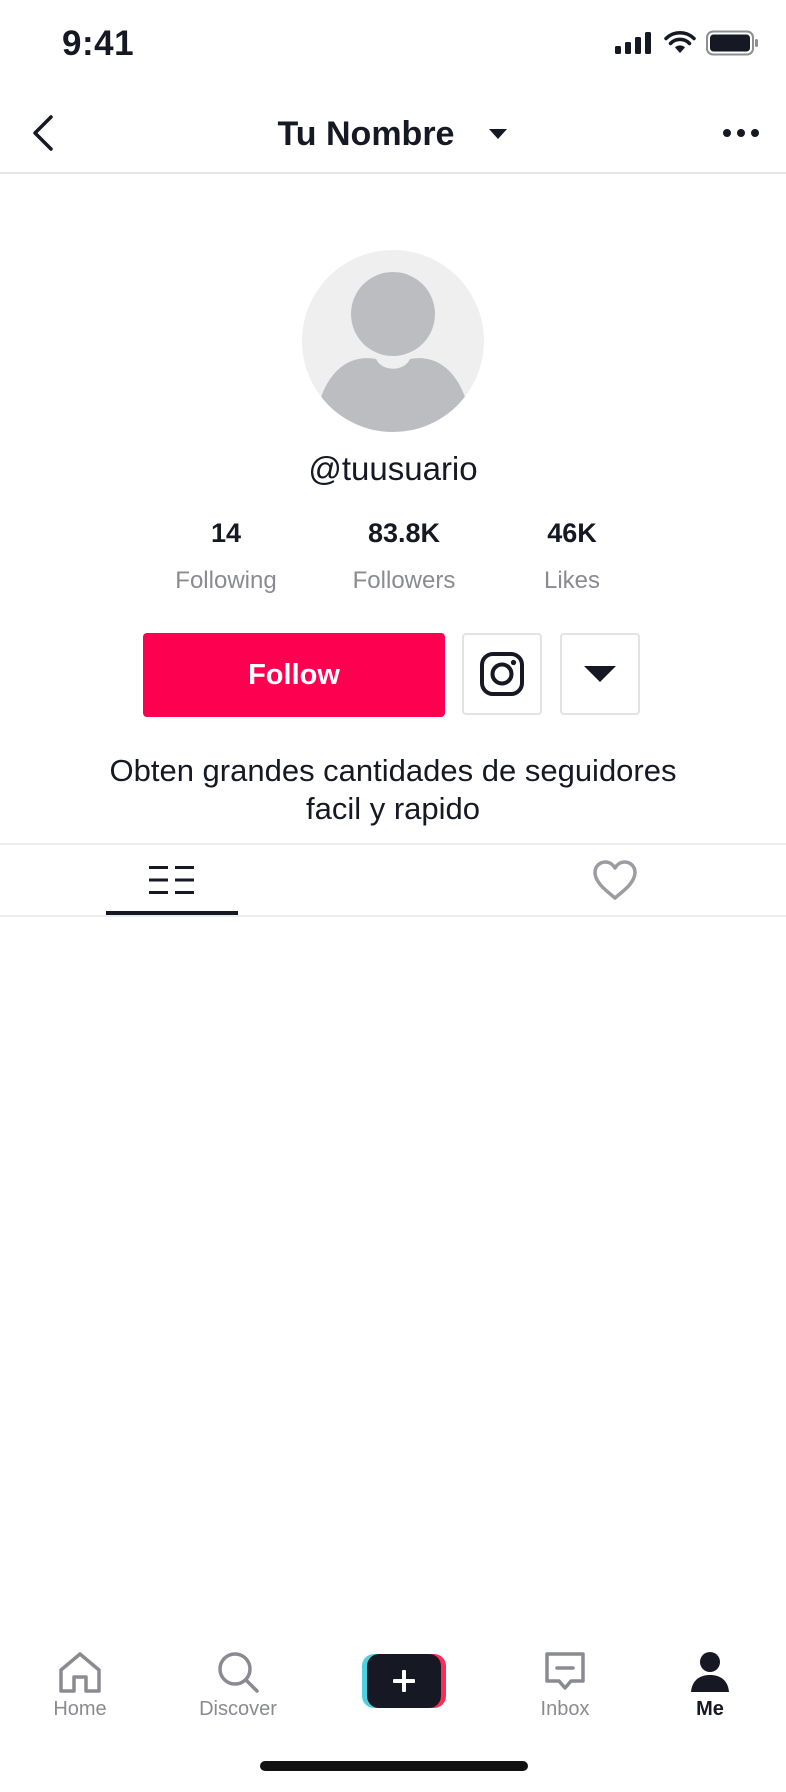  I want to click on home-icon, so click(80, 1672).